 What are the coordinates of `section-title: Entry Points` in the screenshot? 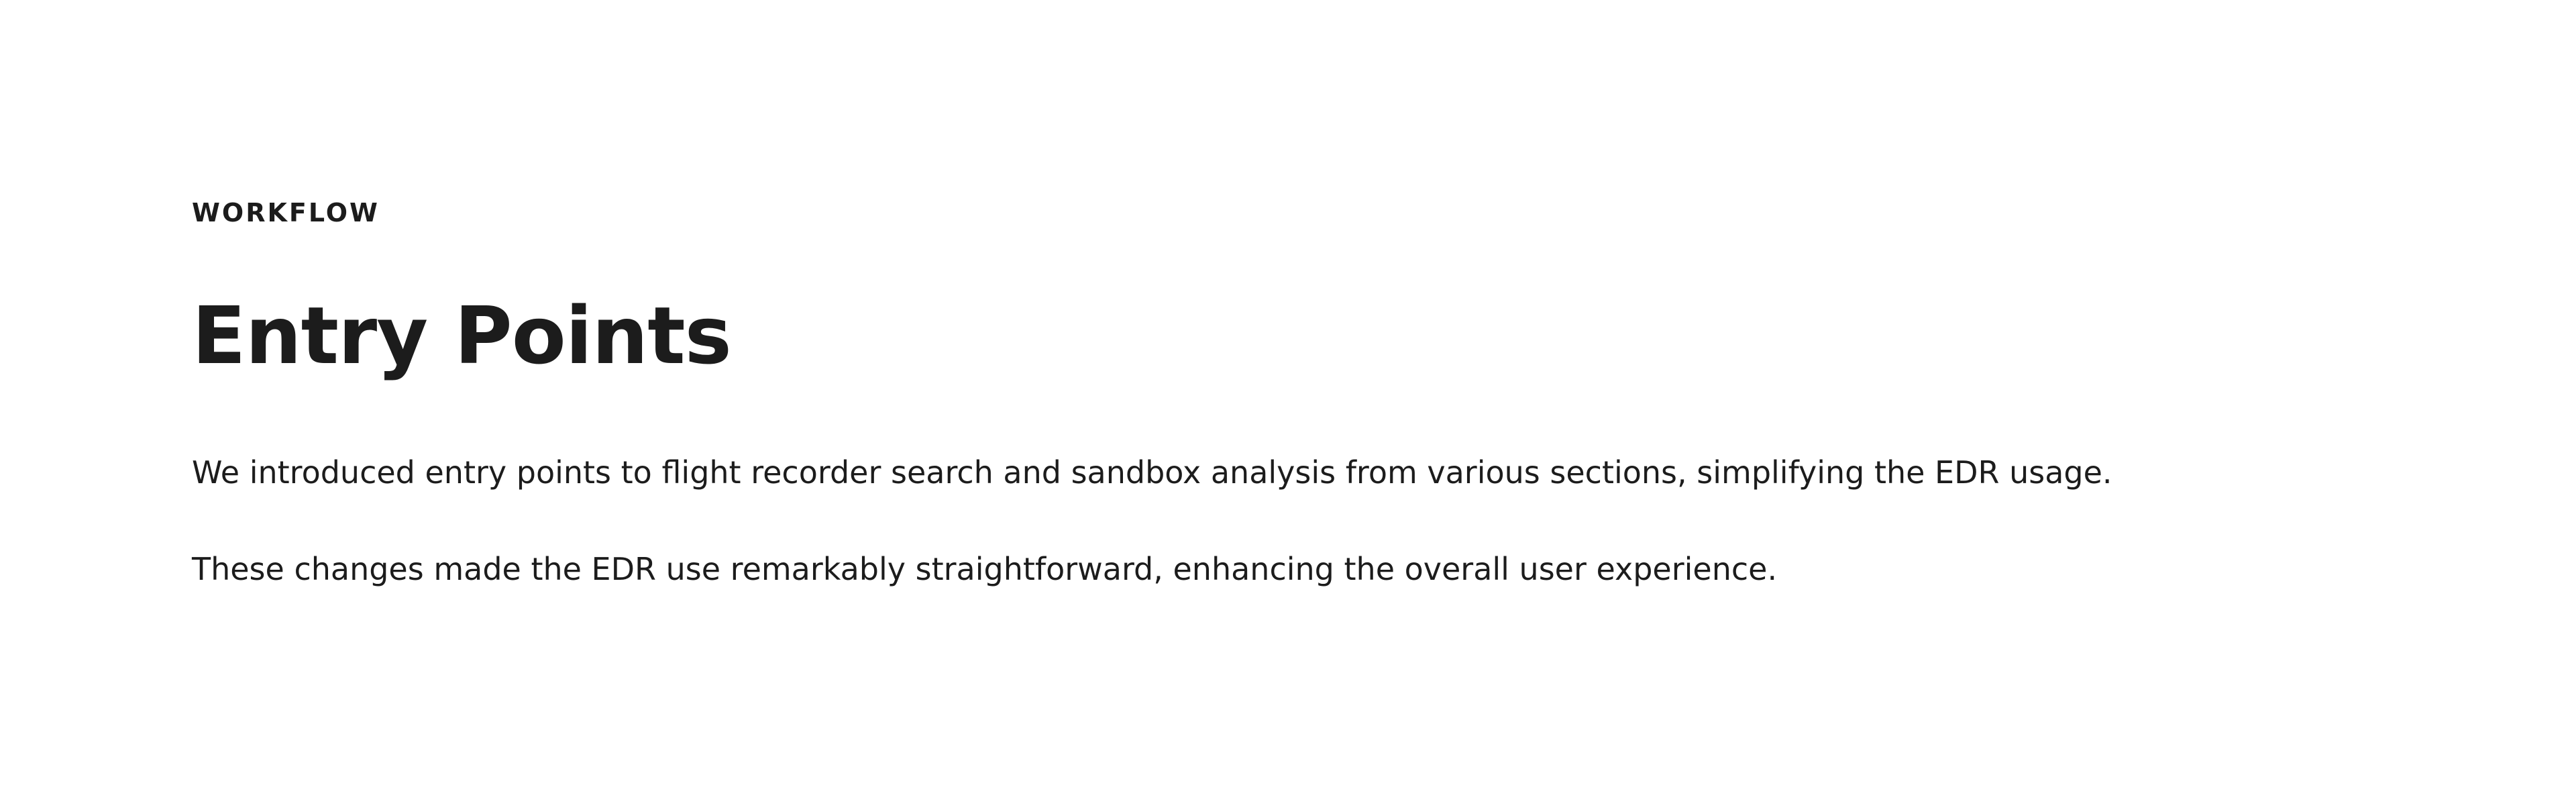 It's located at (462, 335).